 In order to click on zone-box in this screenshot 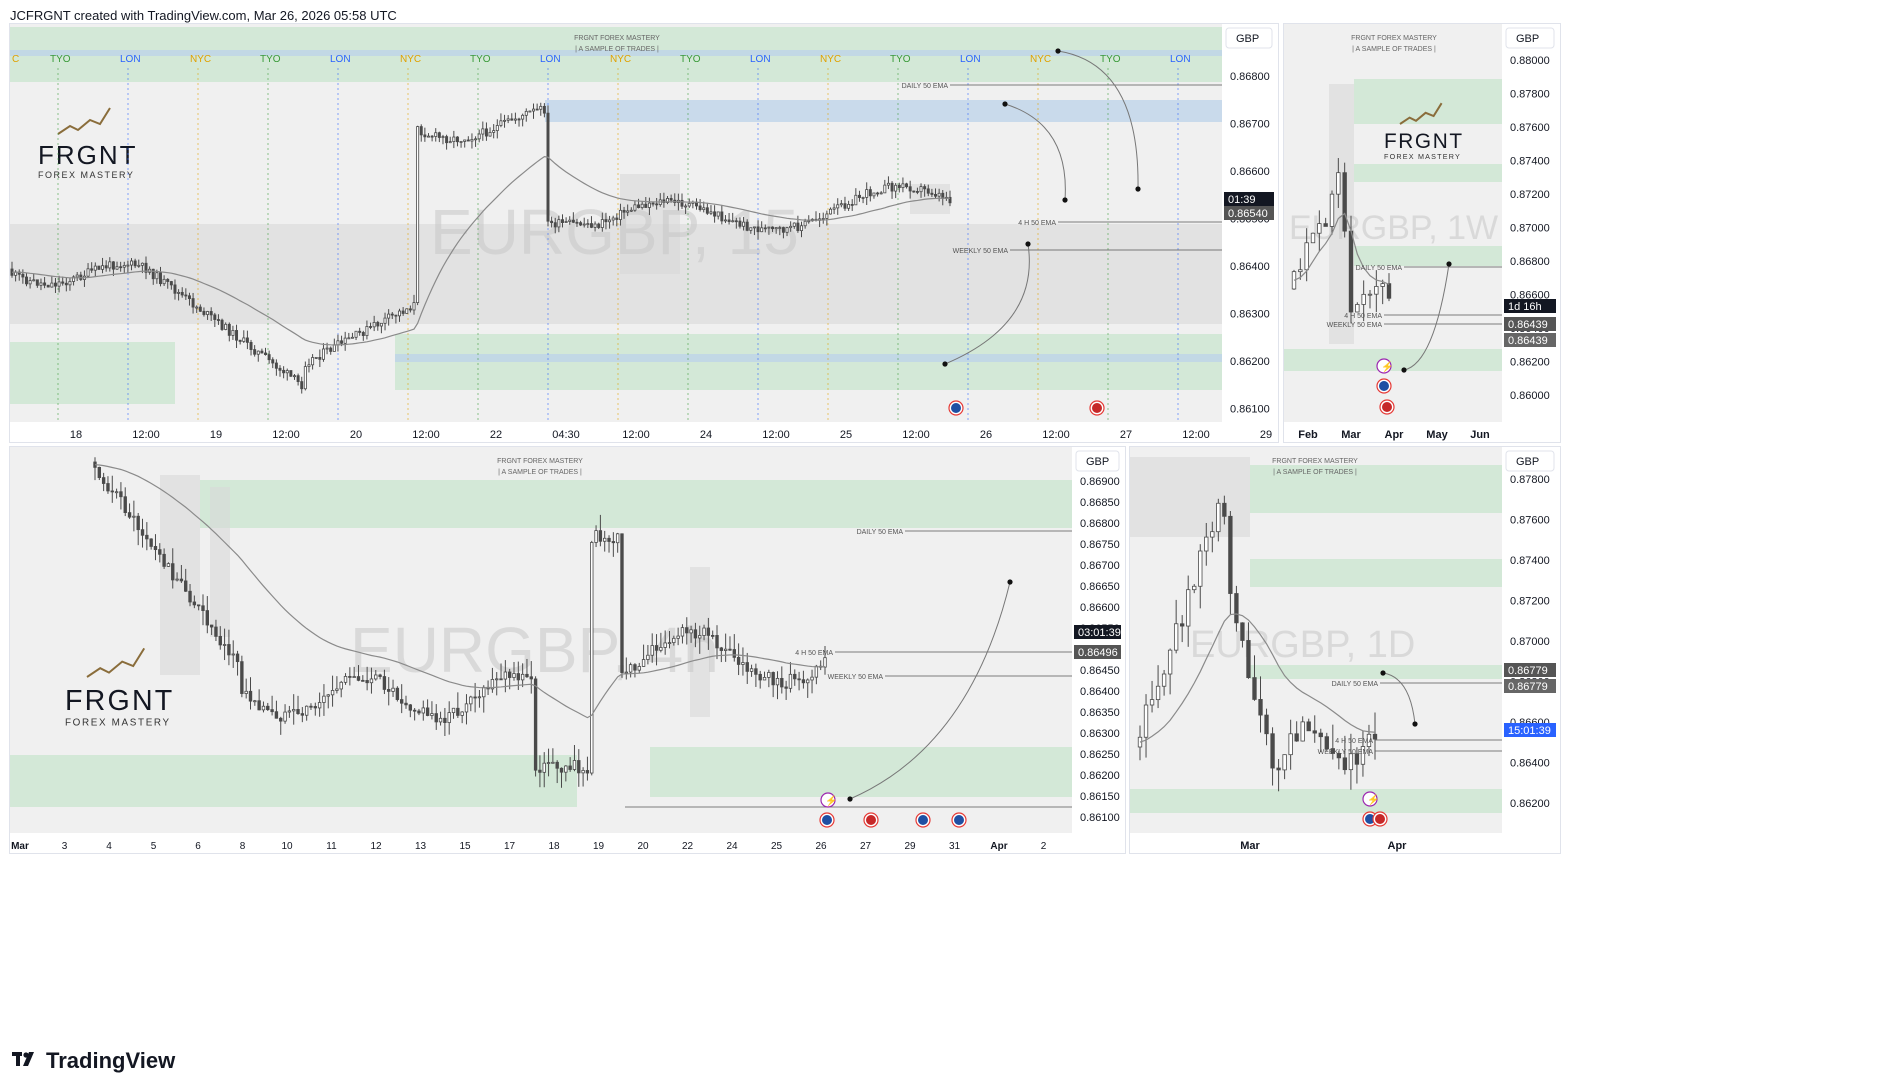, I will do `click(636, 504)`.